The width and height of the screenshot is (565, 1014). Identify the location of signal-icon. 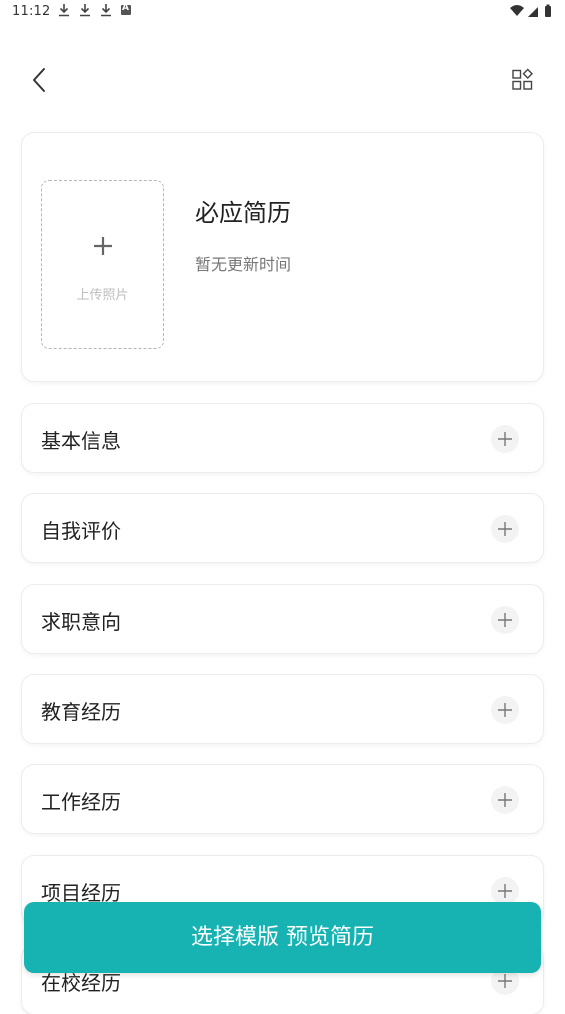
(533, 12).